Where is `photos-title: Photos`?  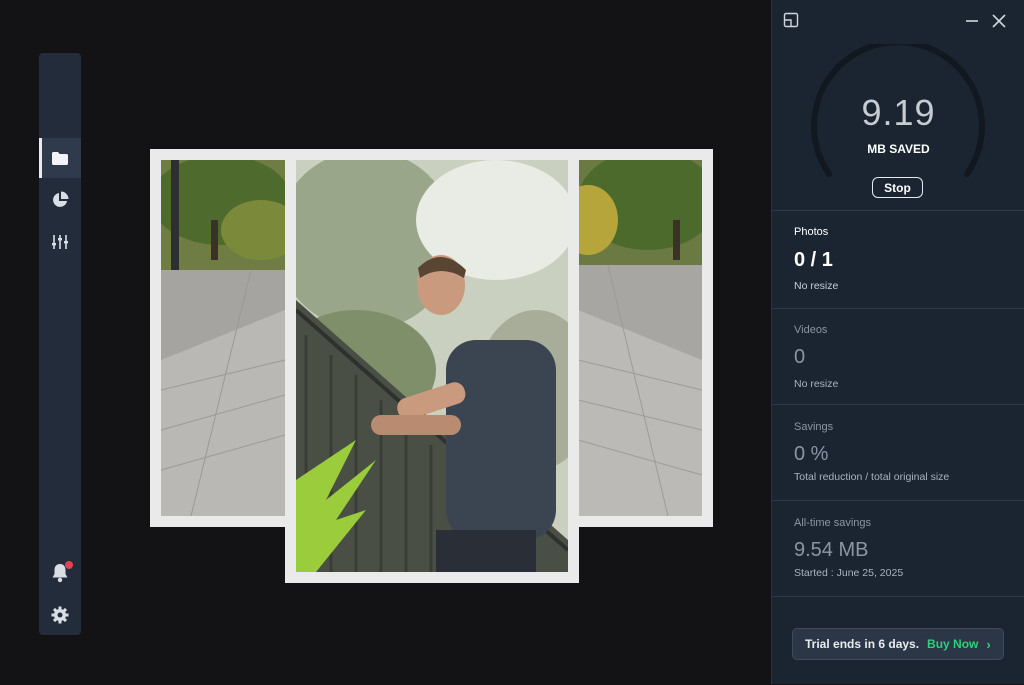 photos-title: Photos is located at coordinates (811, 232).